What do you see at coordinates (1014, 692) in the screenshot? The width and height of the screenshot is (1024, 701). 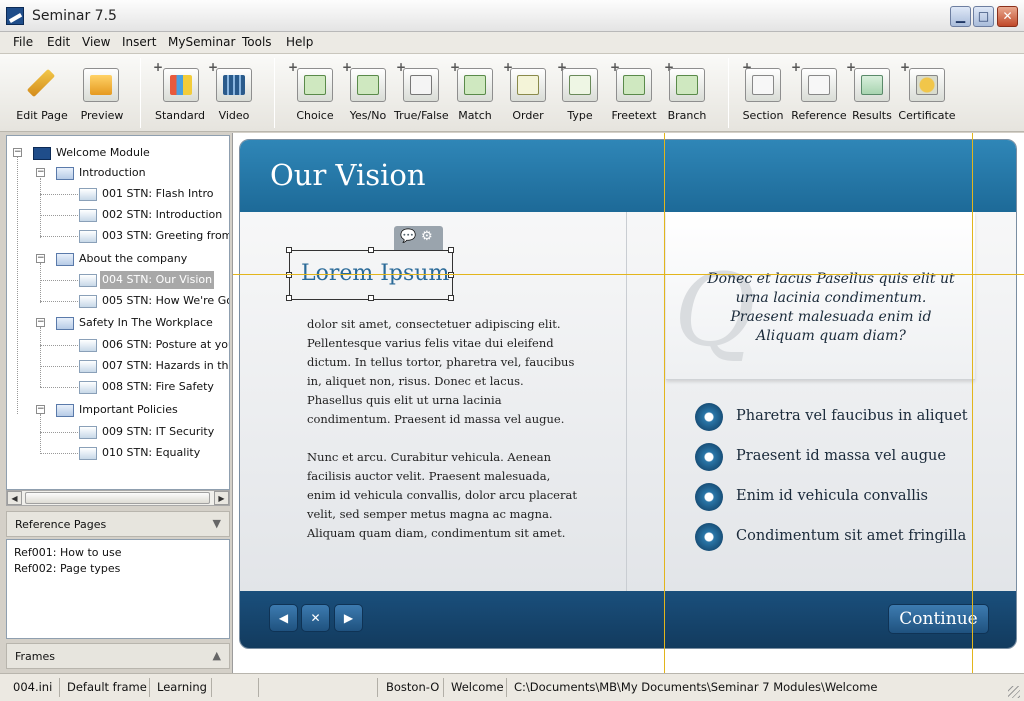 I see `resize-grip` at bounding box center [1014, 692].